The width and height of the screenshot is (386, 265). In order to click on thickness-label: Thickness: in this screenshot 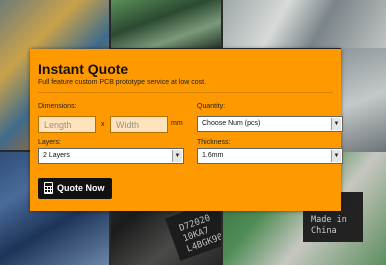, I will do `click(214, 142)`.